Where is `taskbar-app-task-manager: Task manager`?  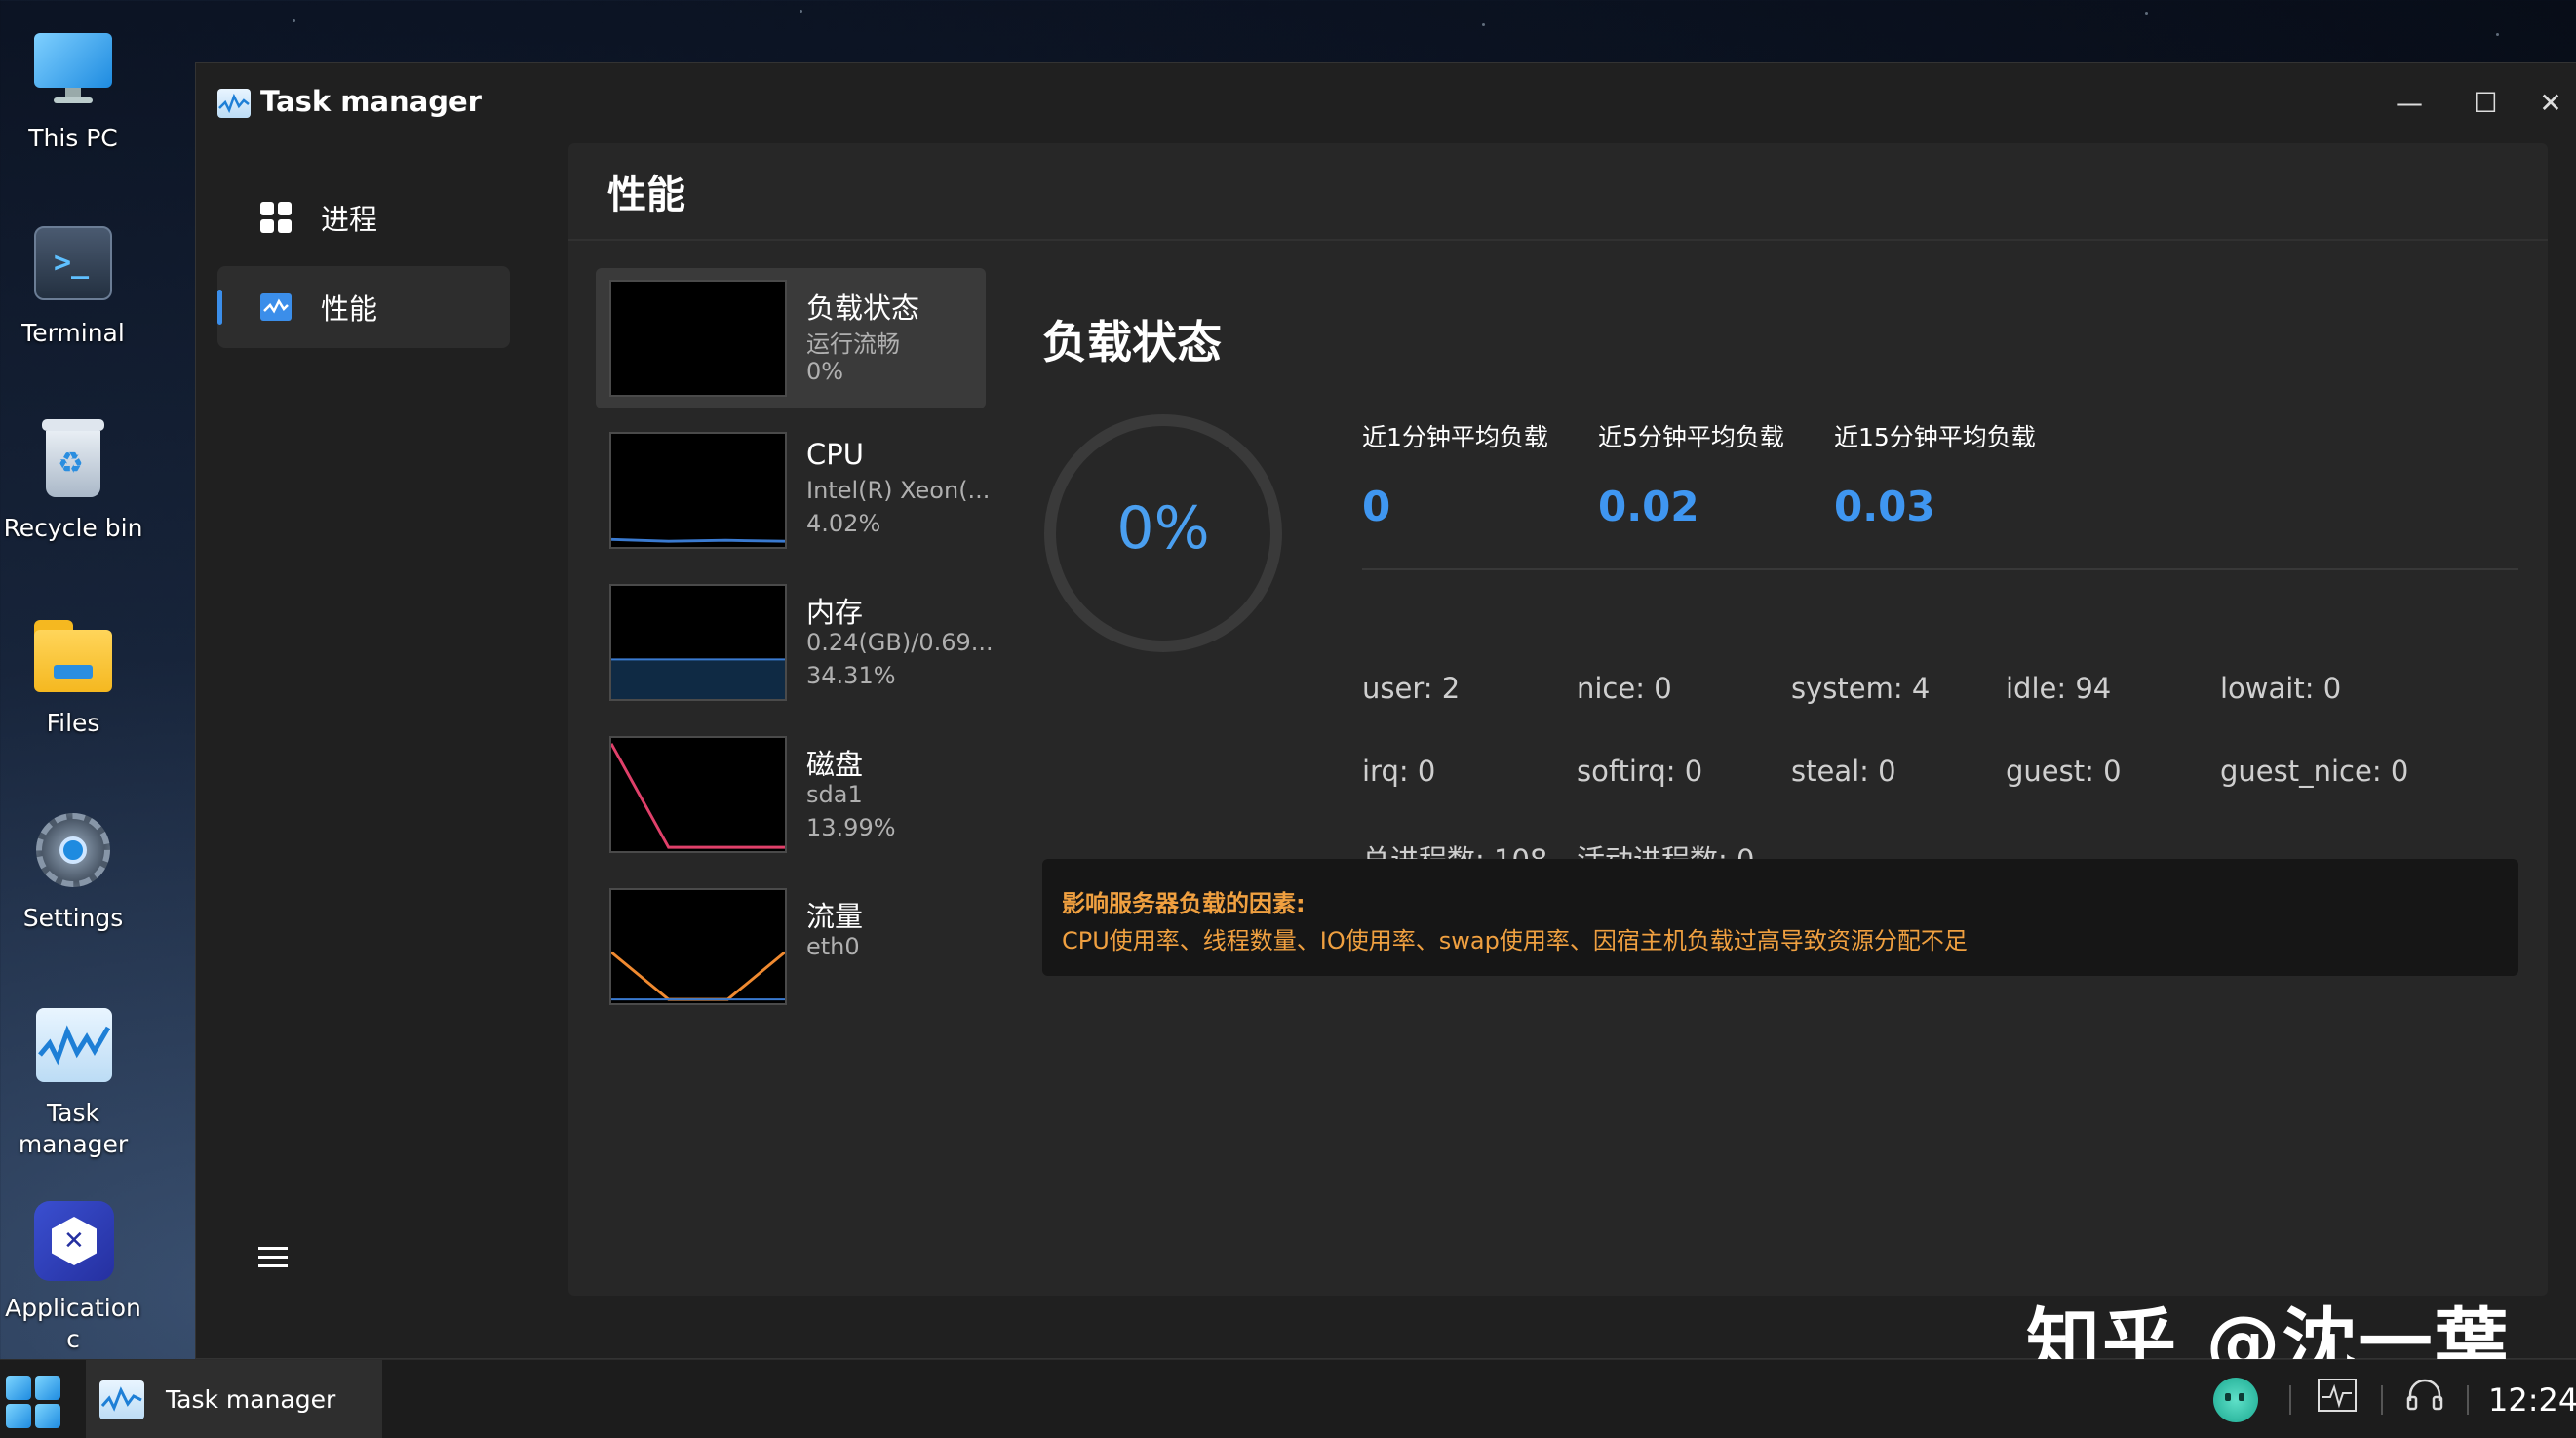 taskbar-app-task-manager: Task manager is located at coordinates (234, 1399).